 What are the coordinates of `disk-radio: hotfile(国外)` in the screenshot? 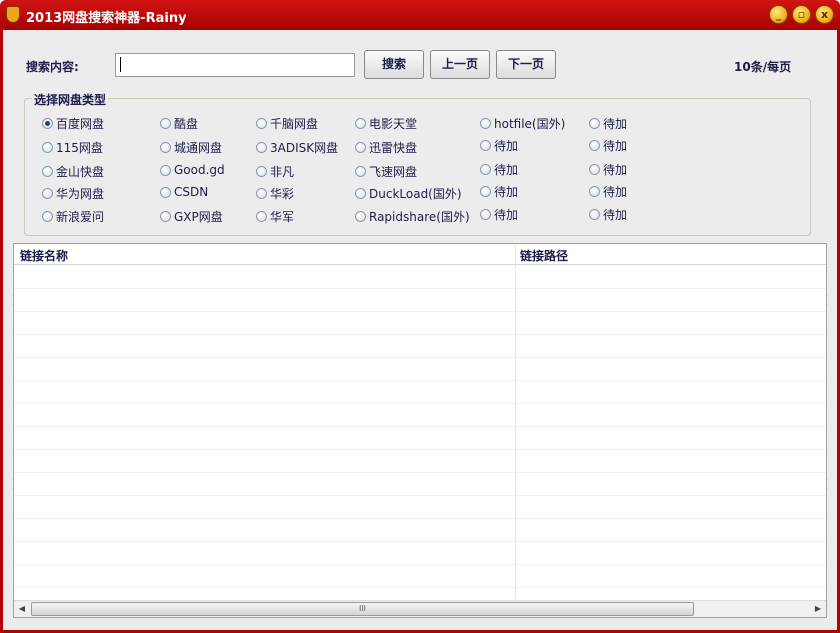 It's located at (522, 123).